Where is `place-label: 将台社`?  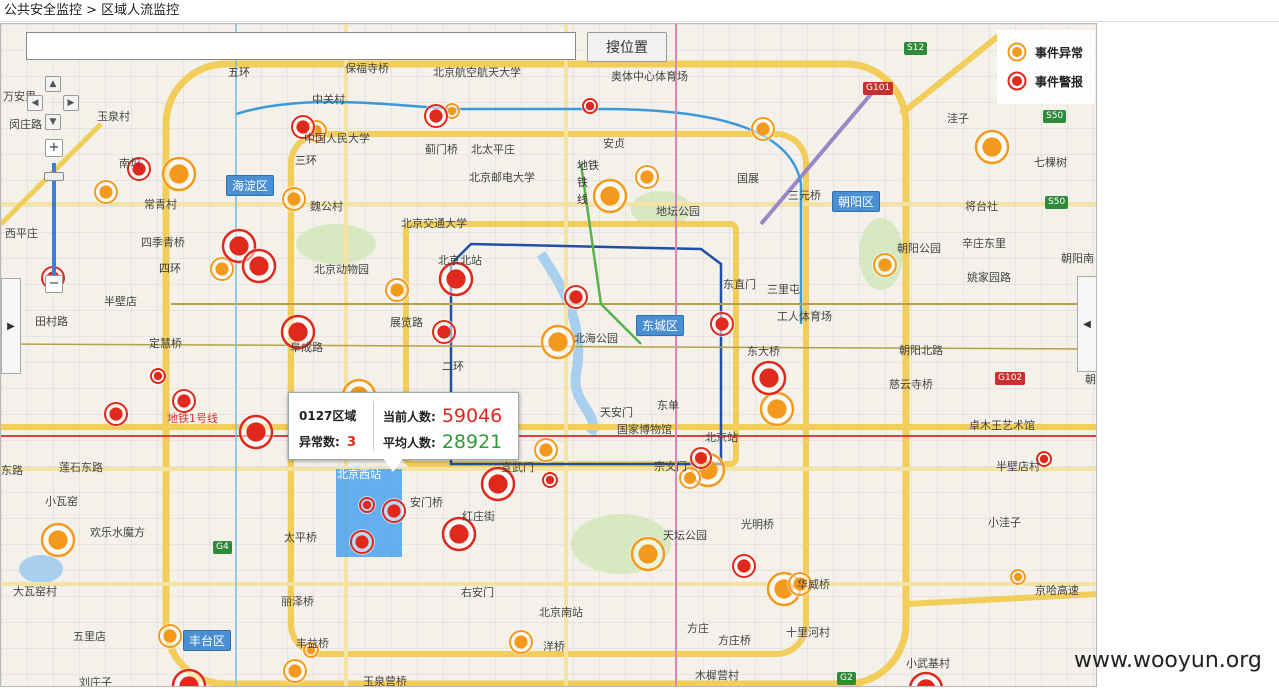
place-label: 将台社 is located at coordinates (981, 206).